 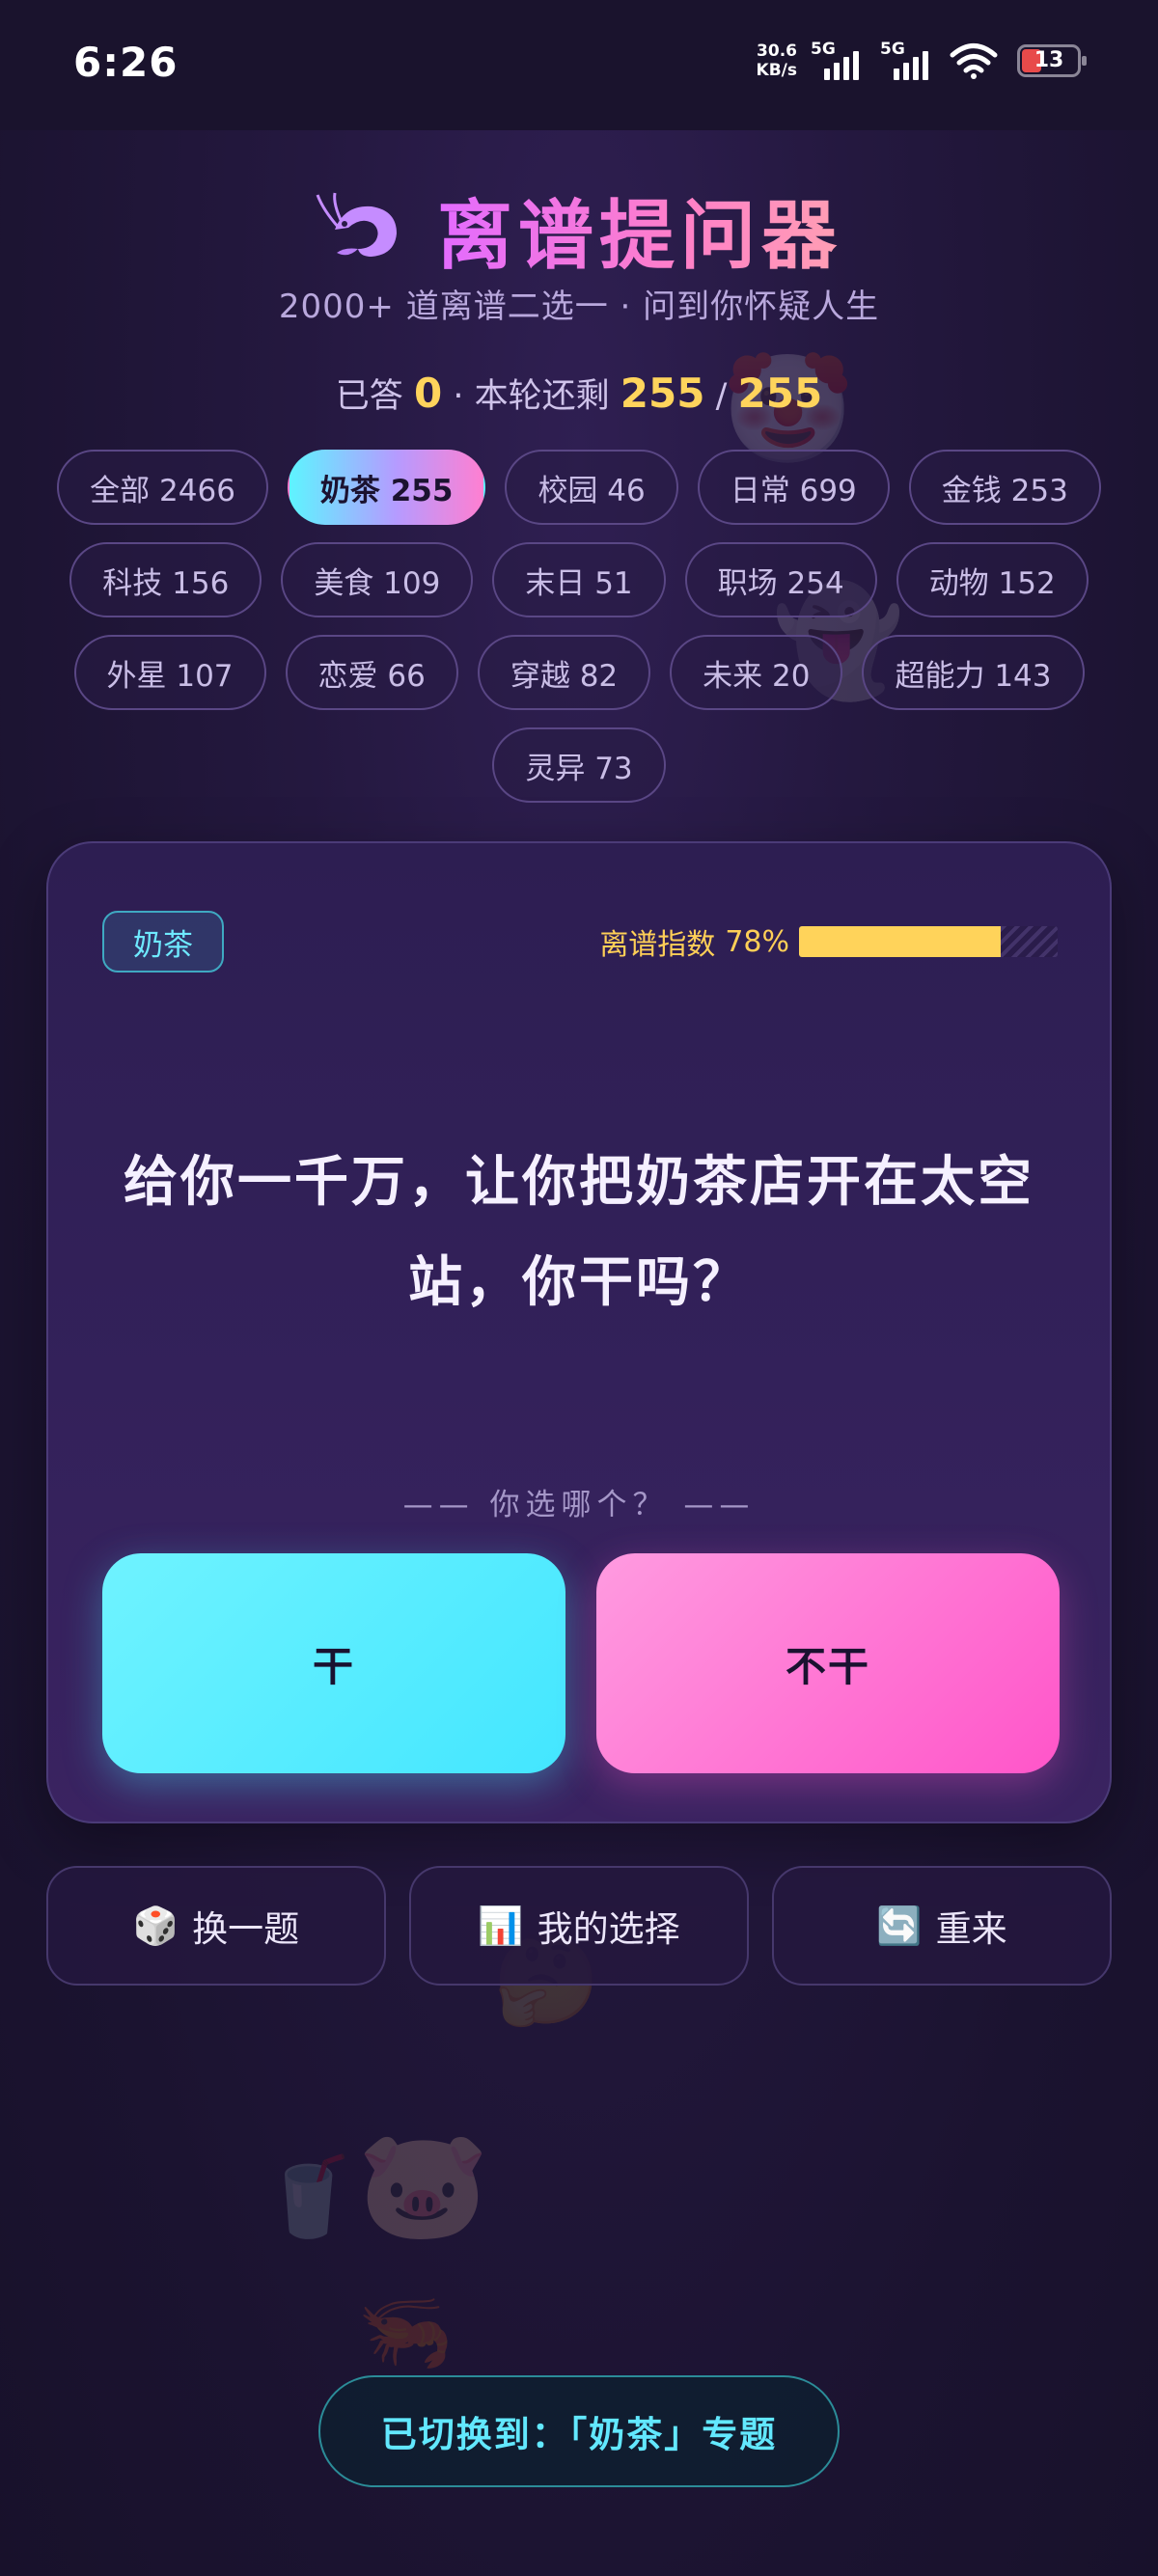 What do you see at coordinates (1004, 488) in the screenshot?
I see `category-chip-money: 金钱 253` at bounding box center [1004, 488].